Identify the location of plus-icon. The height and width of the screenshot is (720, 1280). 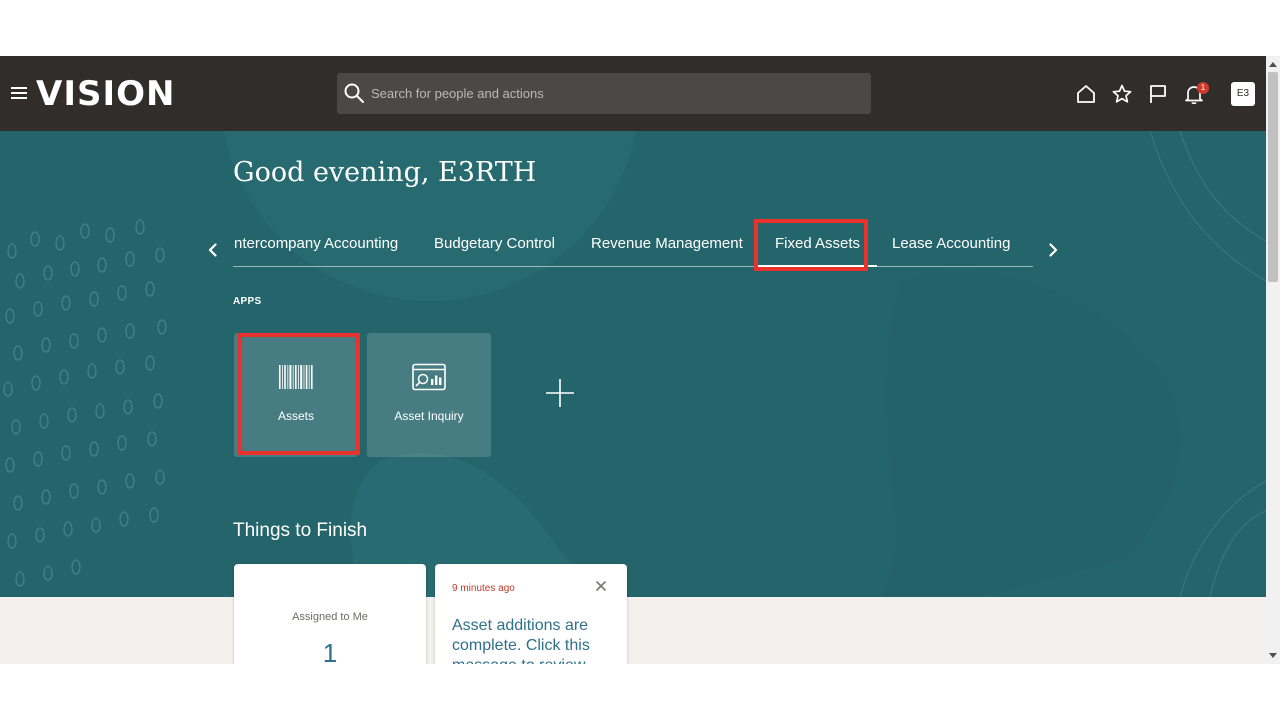
(560, 393).